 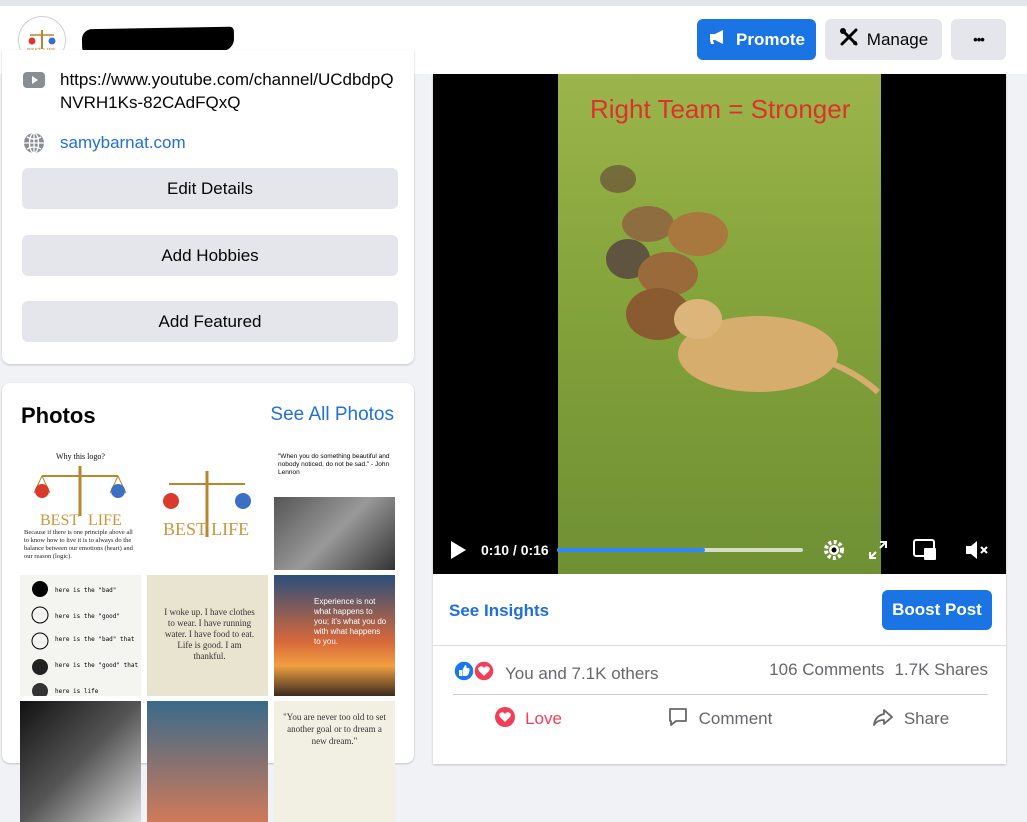 I want to click on svg-text: BEST, so click(x=59, y=520).